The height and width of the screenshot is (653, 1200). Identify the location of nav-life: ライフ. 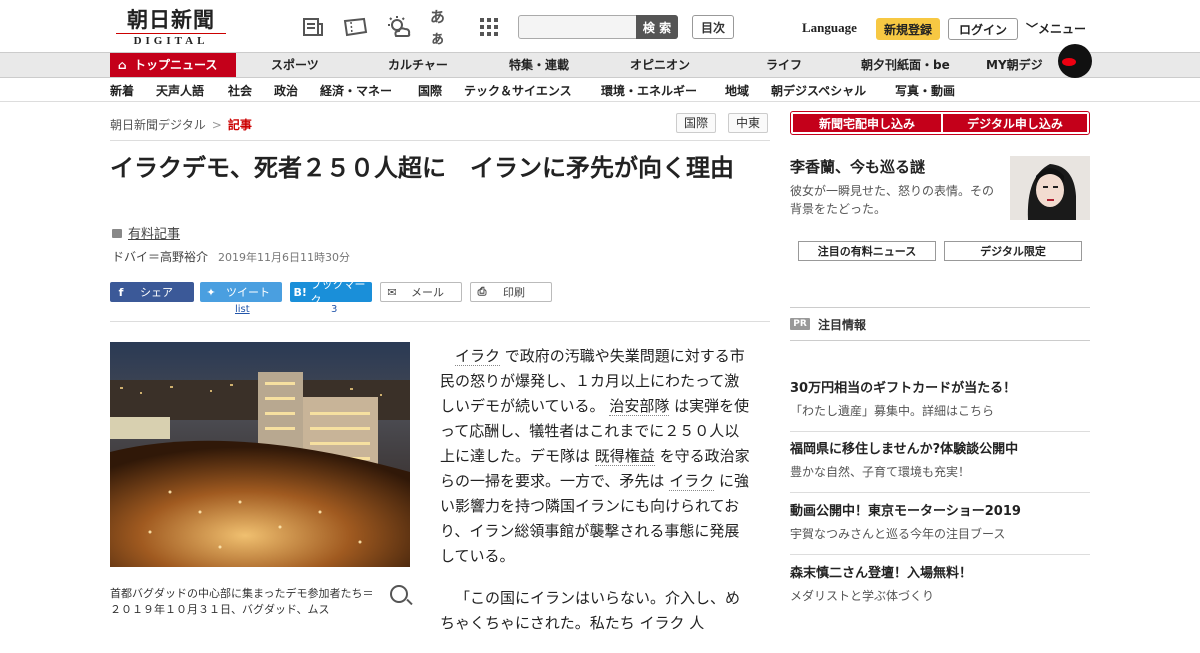
(784, 65).